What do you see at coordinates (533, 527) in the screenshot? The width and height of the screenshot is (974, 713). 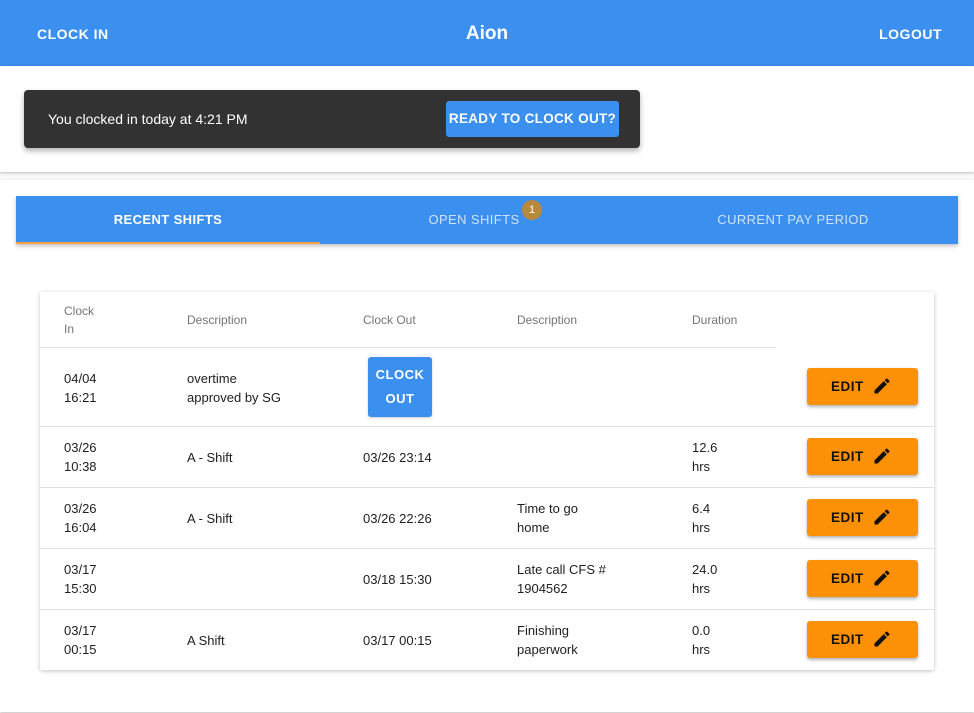 I see `out-description-line2: home` at bounding box center [533, 527].